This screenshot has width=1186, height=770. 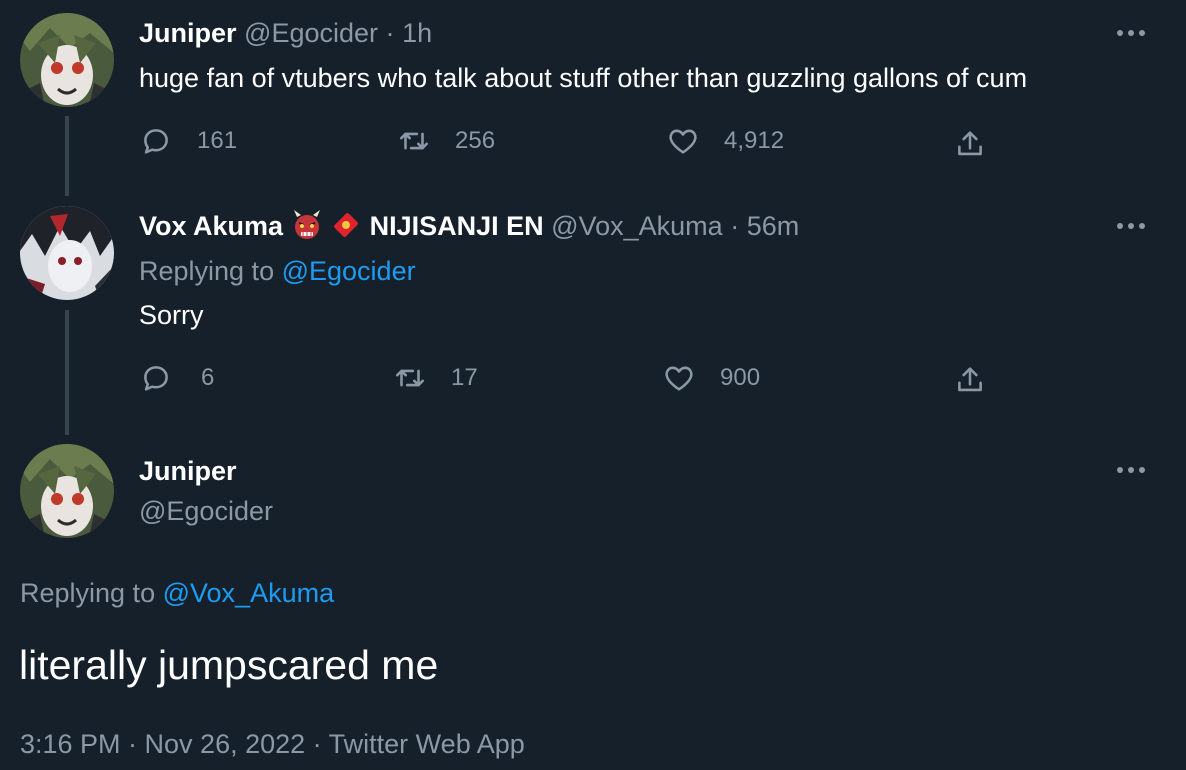 I want to click on tweet-2-share-button, so click(x=970, y=380).